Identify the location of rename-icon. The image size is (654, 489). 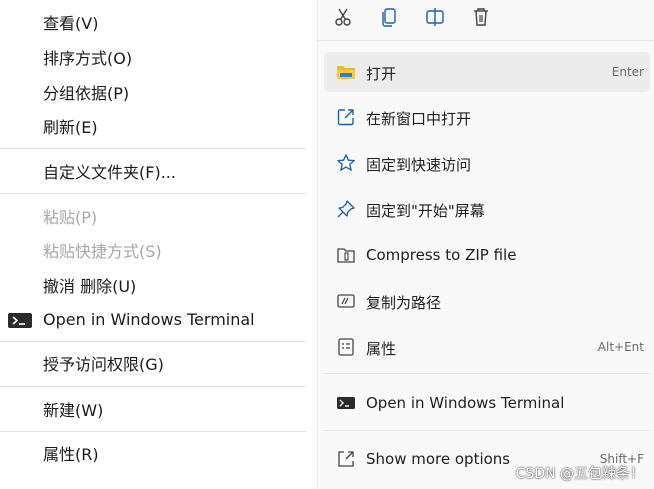
(435, 17).